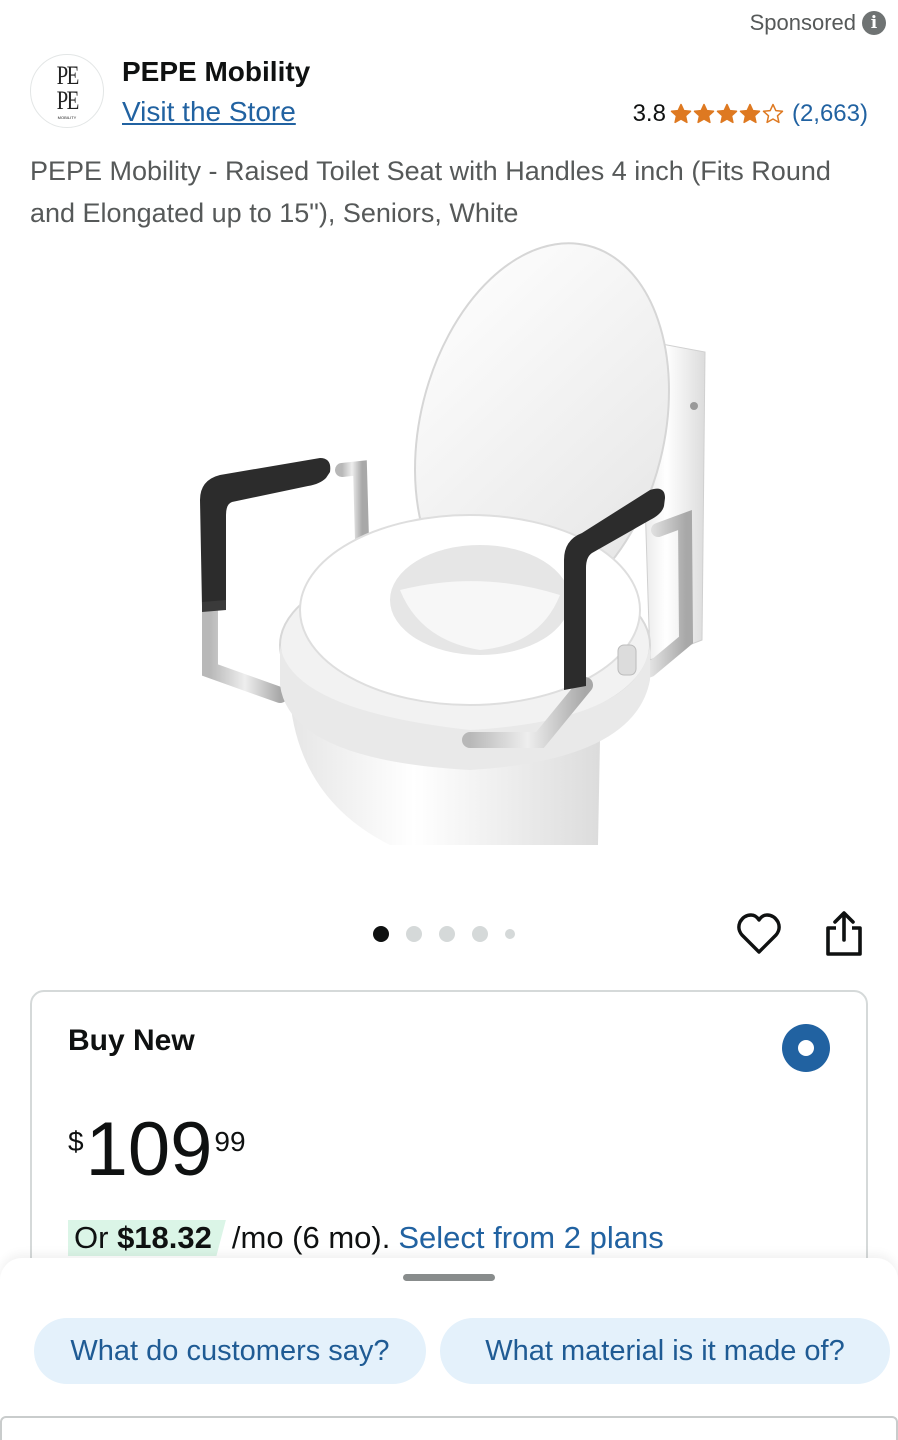  I want to click on image-carousel-indicator, so click(444, 934).